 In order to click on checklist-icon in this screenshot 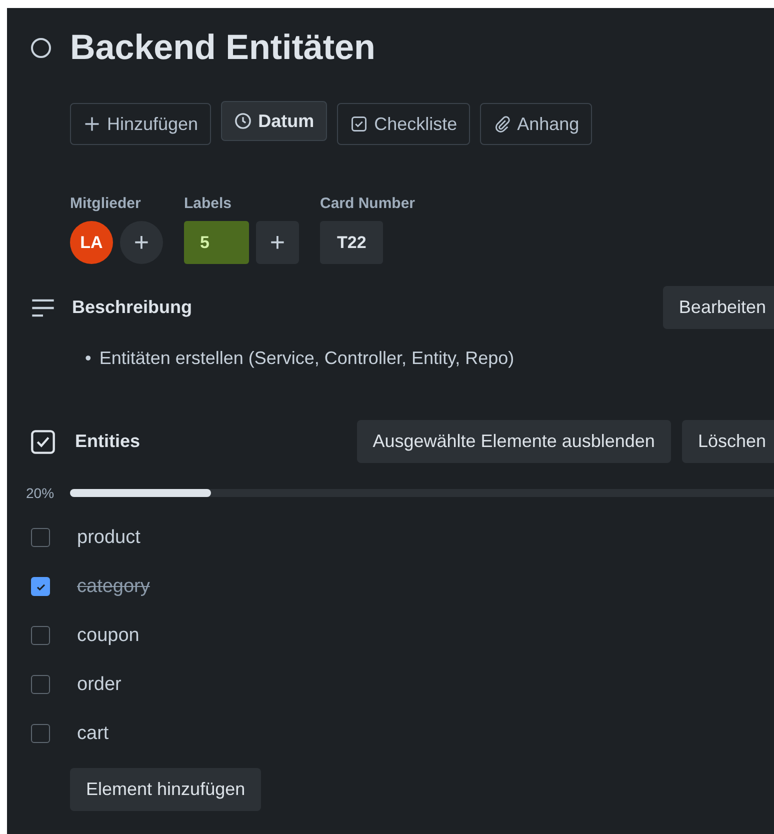, I will do `click(43, 441)`.